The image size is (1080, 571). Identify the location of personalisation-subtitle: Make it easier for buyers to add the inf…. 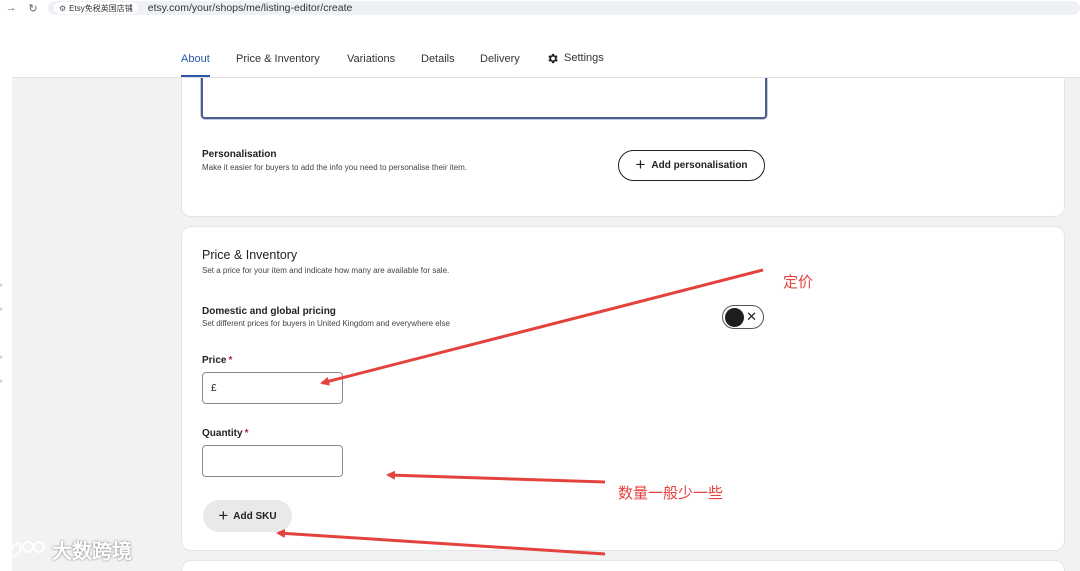
(335, 167).